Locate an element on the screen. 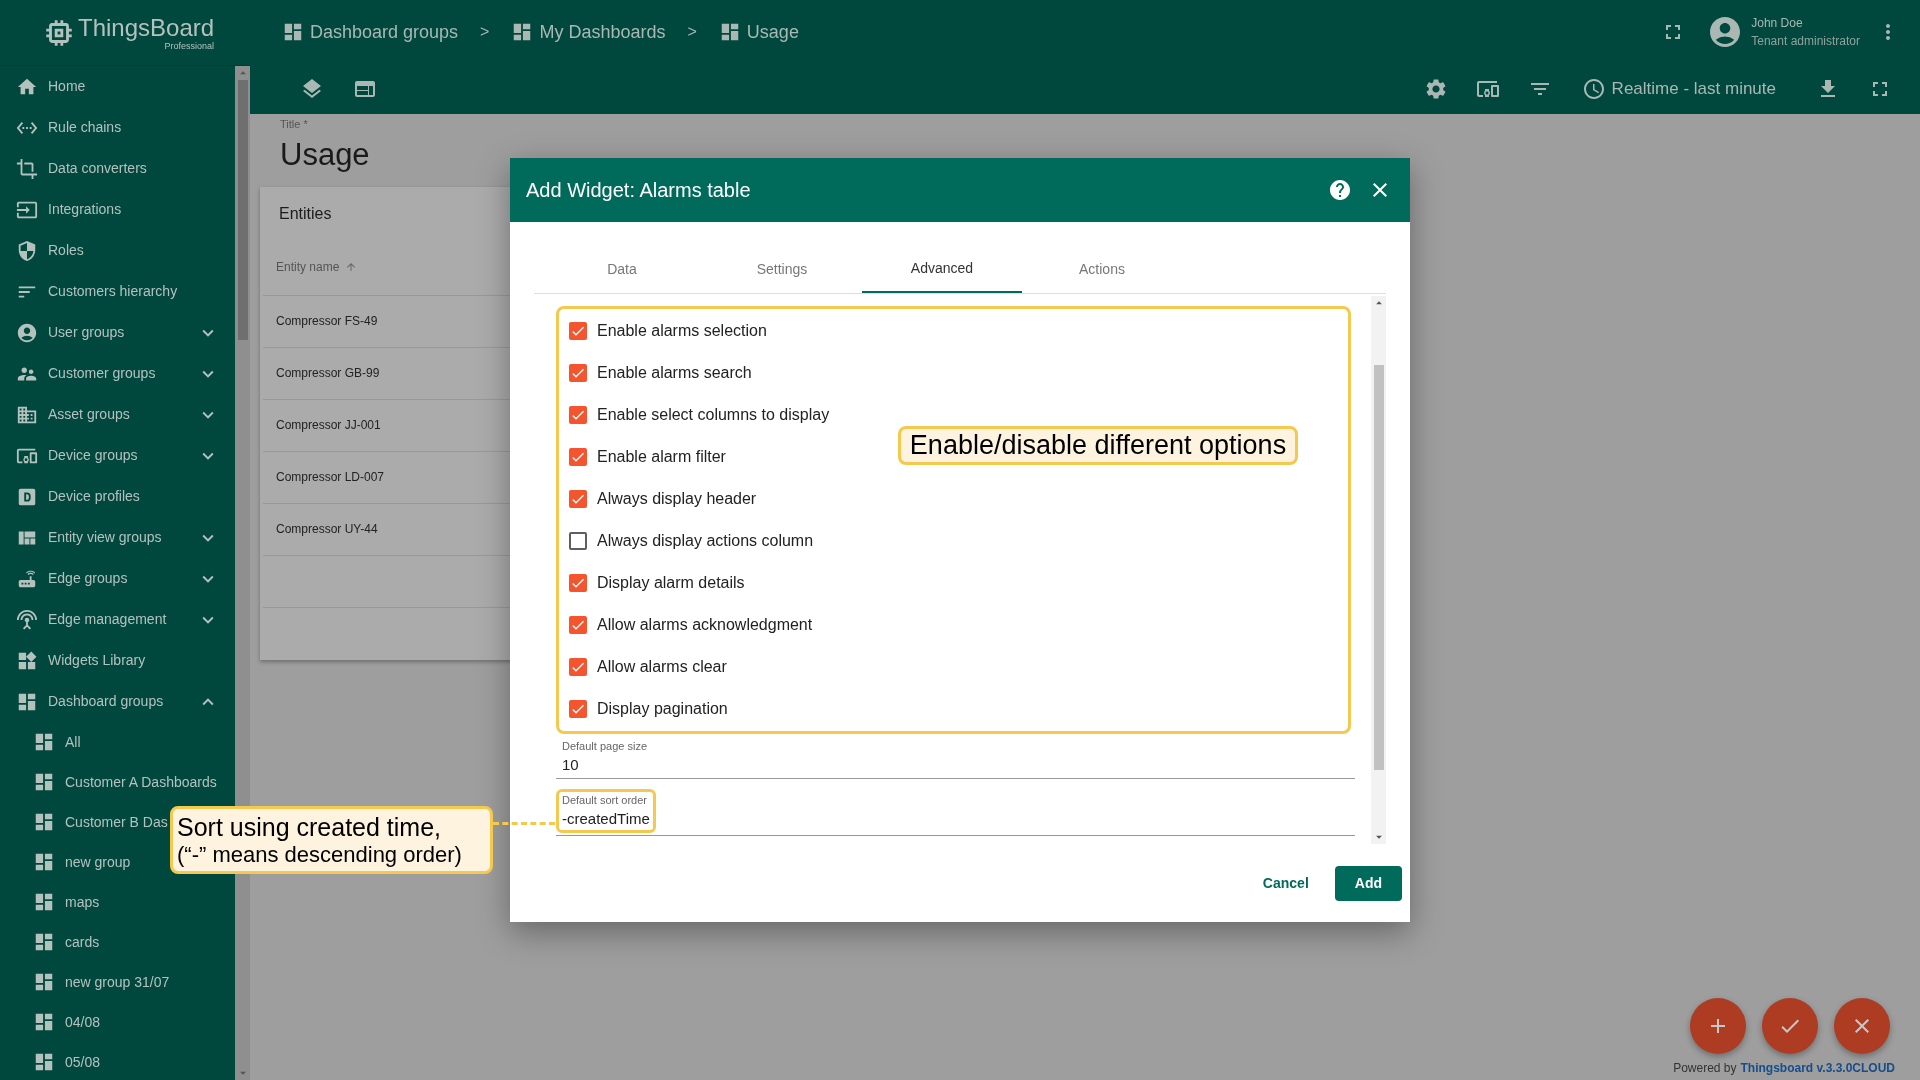 The image size is (1920, 1080). sidebar-item: Integrations is located at coordinates (117, 209).